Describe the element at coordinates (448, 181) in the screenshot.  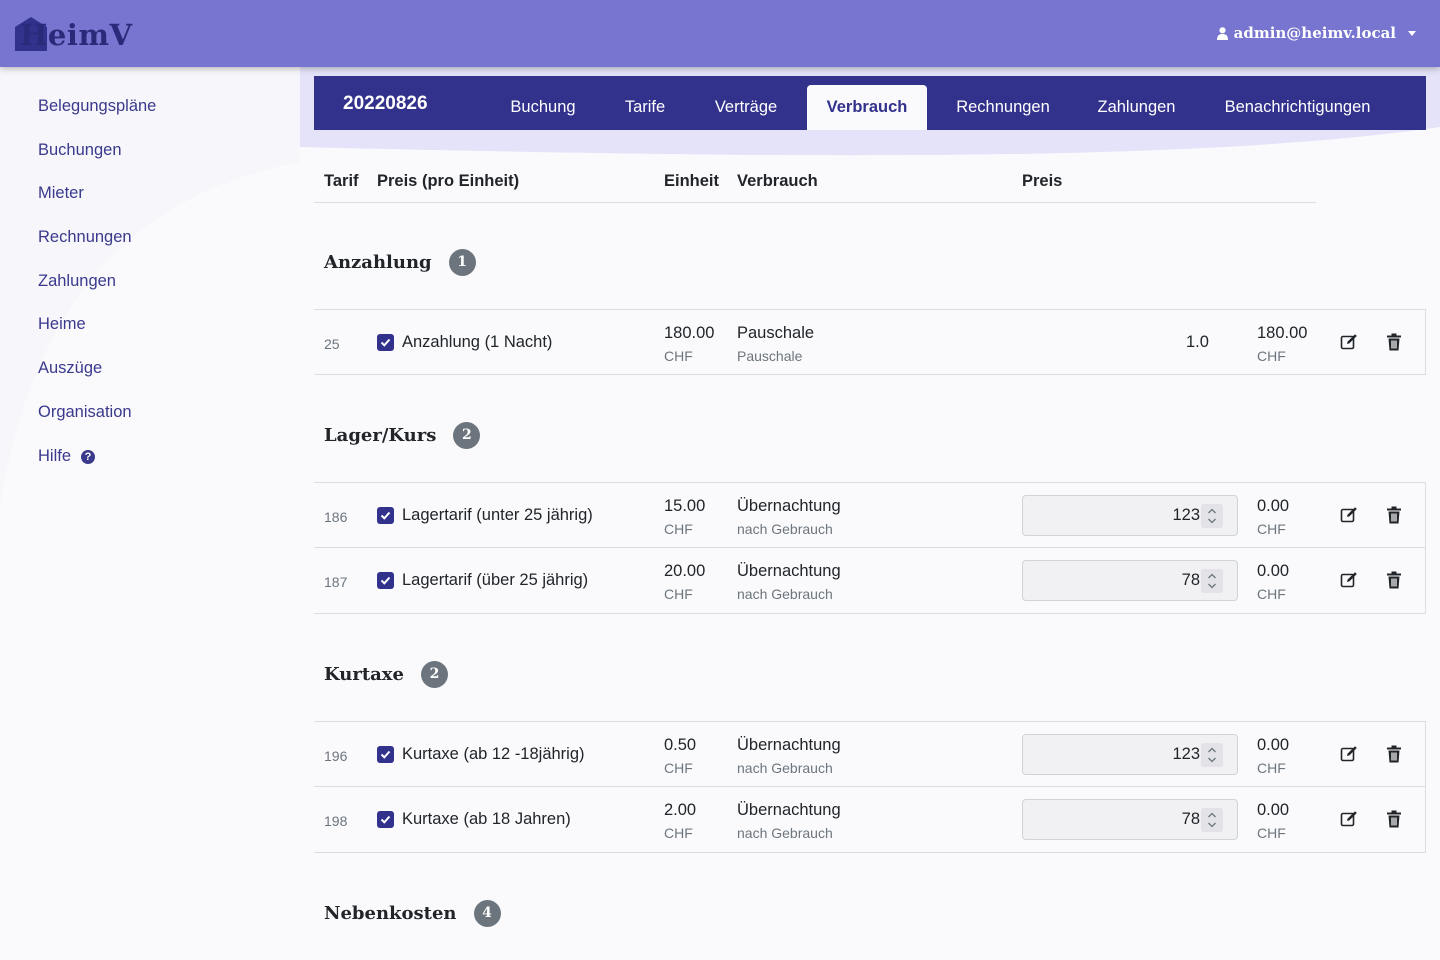
I see `col-header-preis-einheit: Preis (pro Einheit)` at that location.